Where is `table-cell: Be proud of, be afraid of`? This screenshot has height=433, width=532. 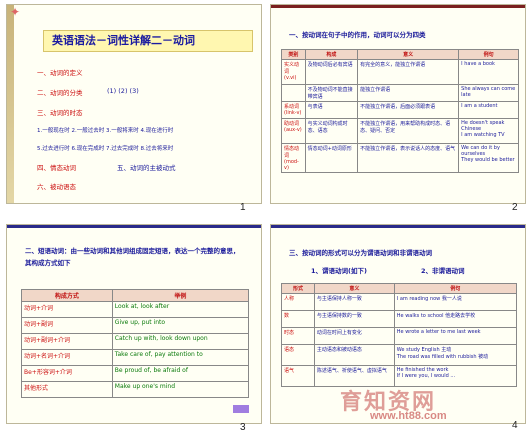 table-cell: Be proud of, be afraid of is located at coordinates (180, 373).